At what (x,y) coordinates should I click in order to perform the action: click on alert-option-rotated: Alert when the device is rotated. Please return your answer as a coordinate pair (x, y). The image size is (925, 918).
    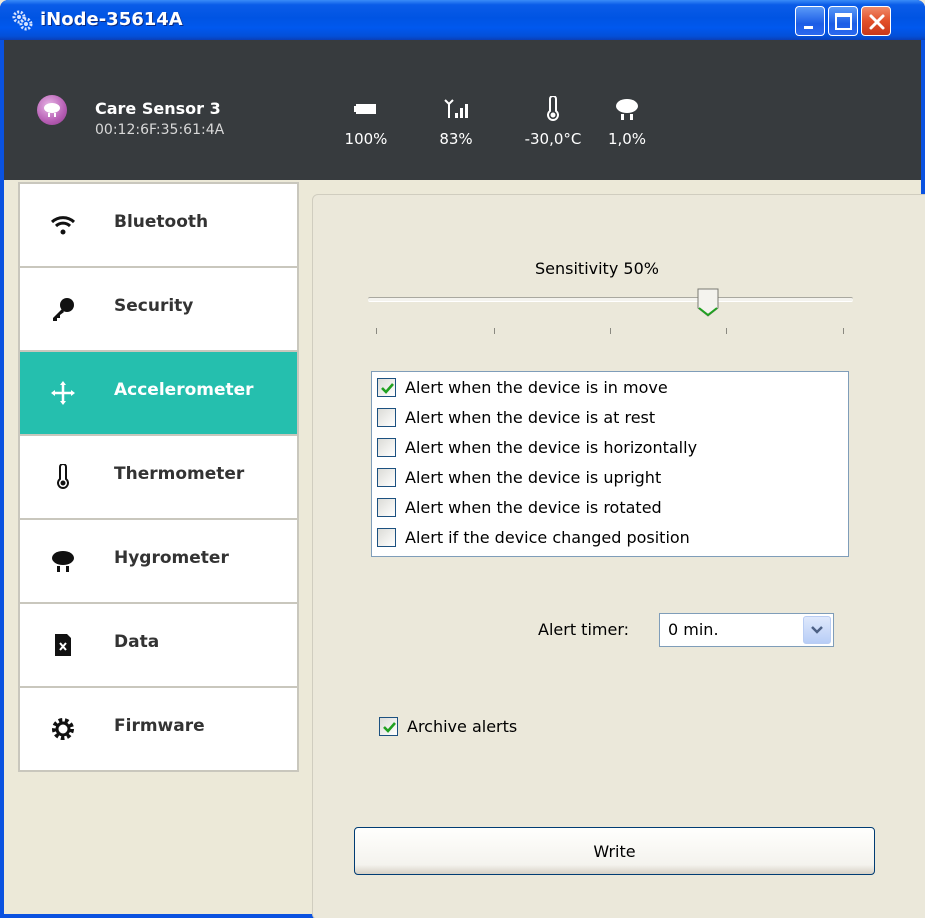
    Looking at the image, I should click on (519, 507).